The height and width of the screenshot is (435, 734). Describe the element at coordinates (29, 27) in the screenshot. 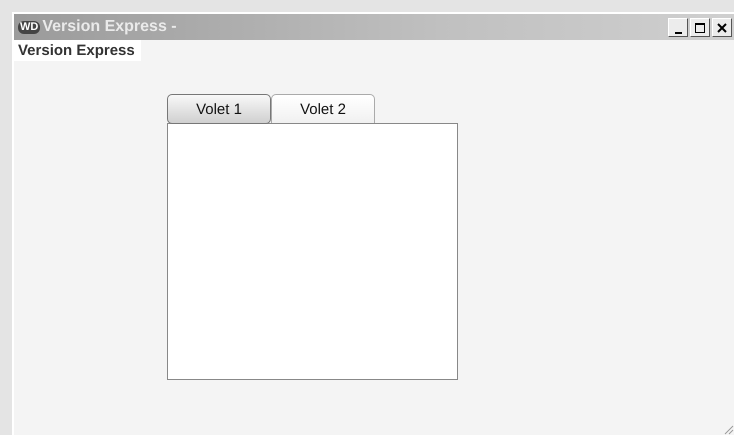

I see `app-logo: WD` at that location.